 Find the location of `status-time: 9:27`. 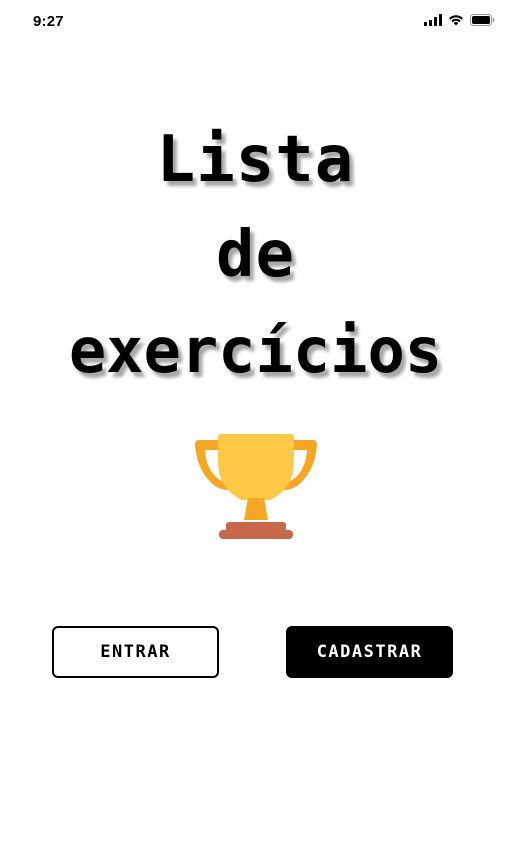

status-time: 9:27 is located at coordinates (48, 21).